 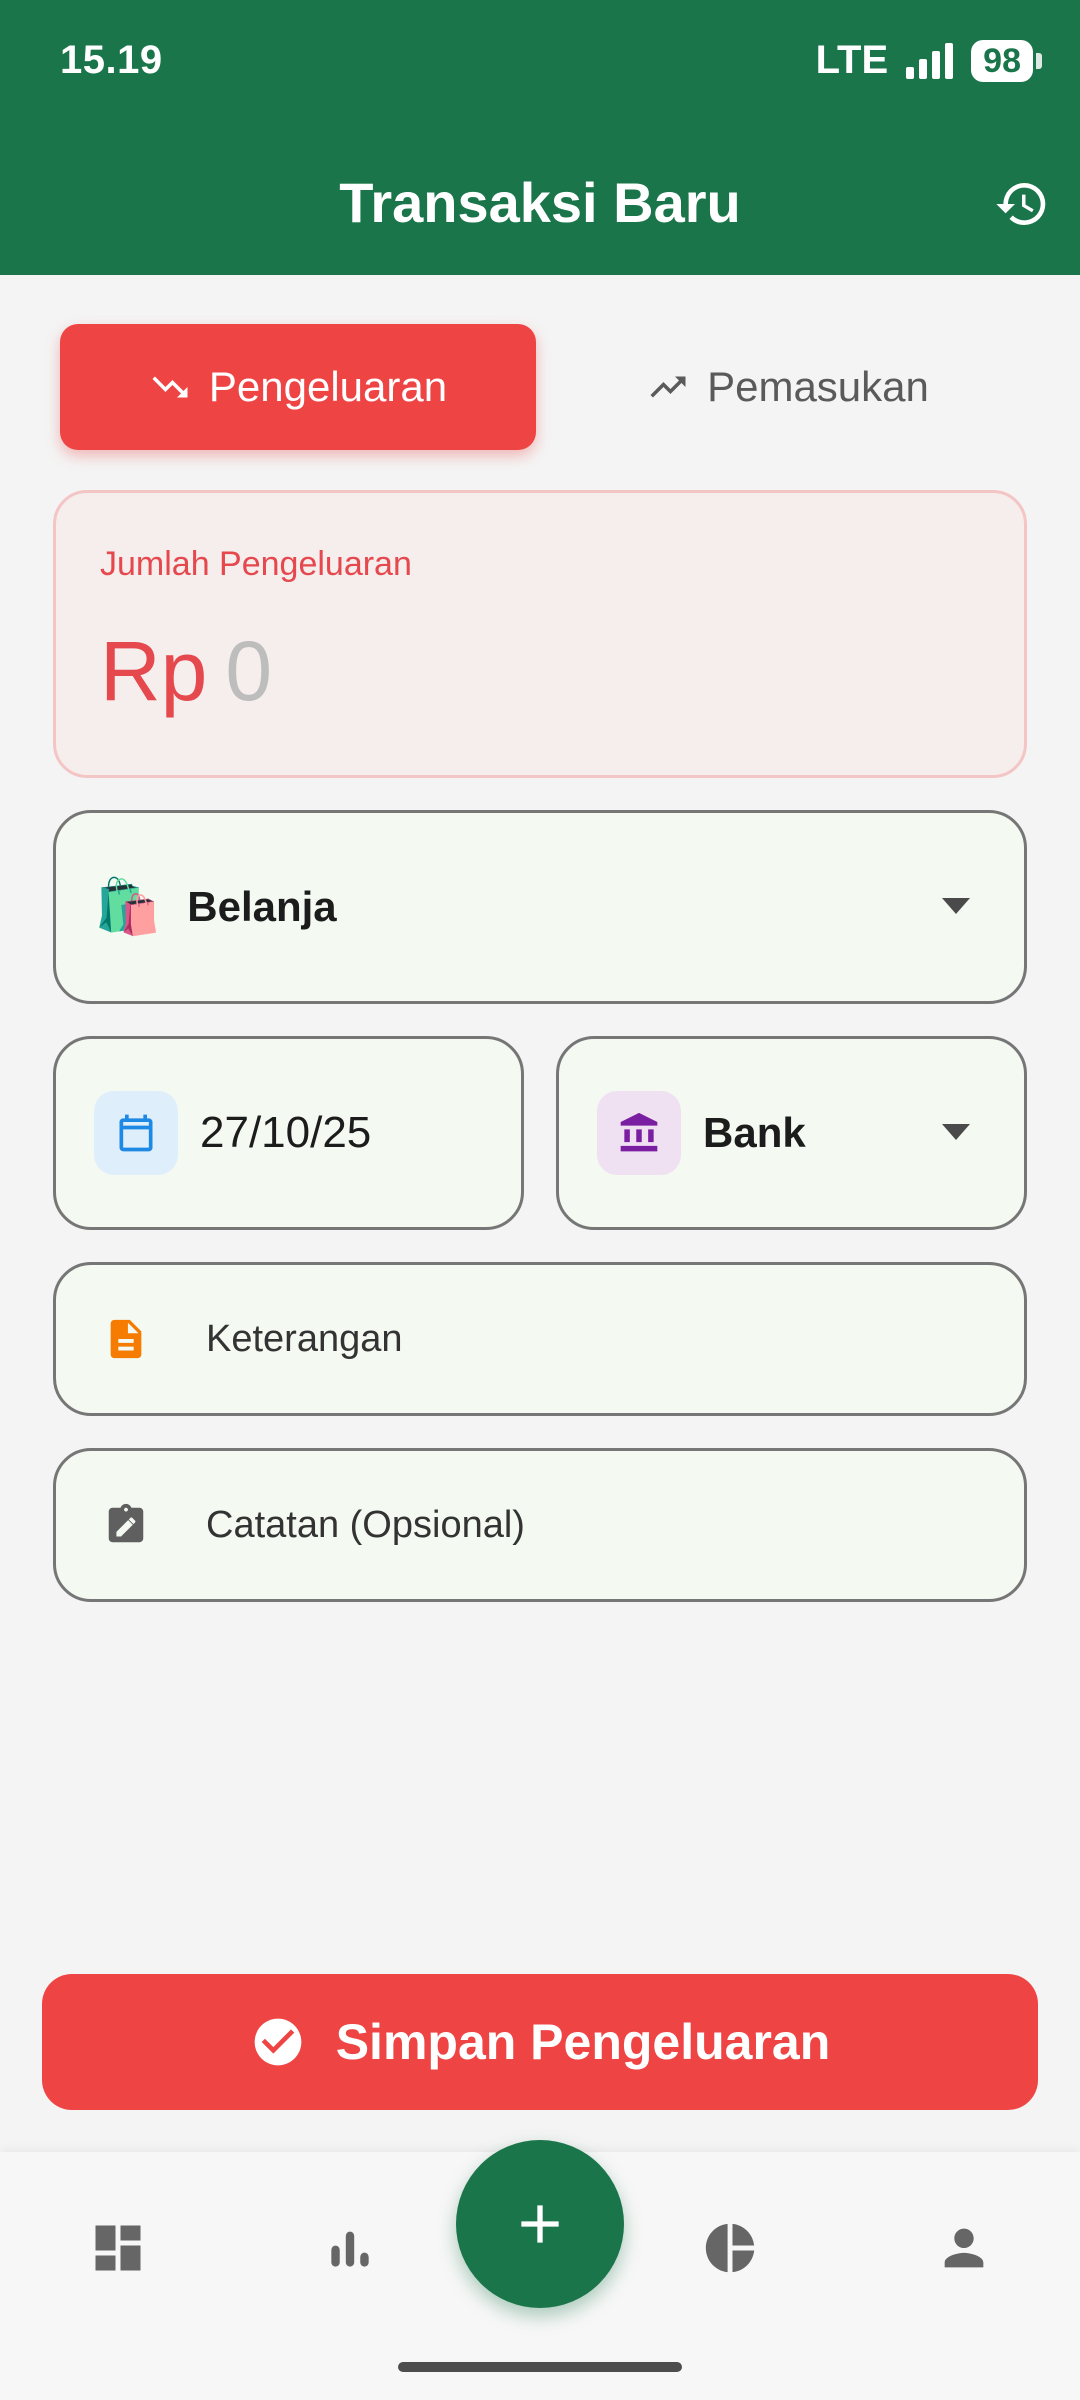 I want to click on tab-expense-label: Pengeluaran, so click(x=328, y=386).